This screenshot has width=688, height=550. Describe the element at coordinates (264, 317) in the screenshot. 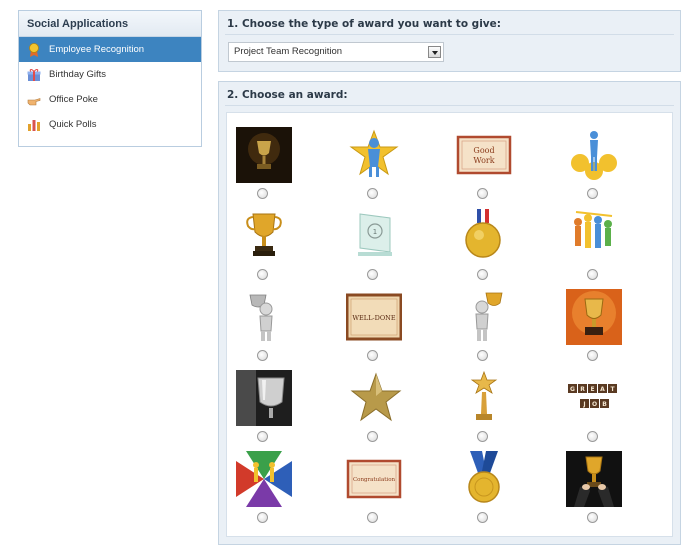

I see `figure-trophy-icon` at that location.